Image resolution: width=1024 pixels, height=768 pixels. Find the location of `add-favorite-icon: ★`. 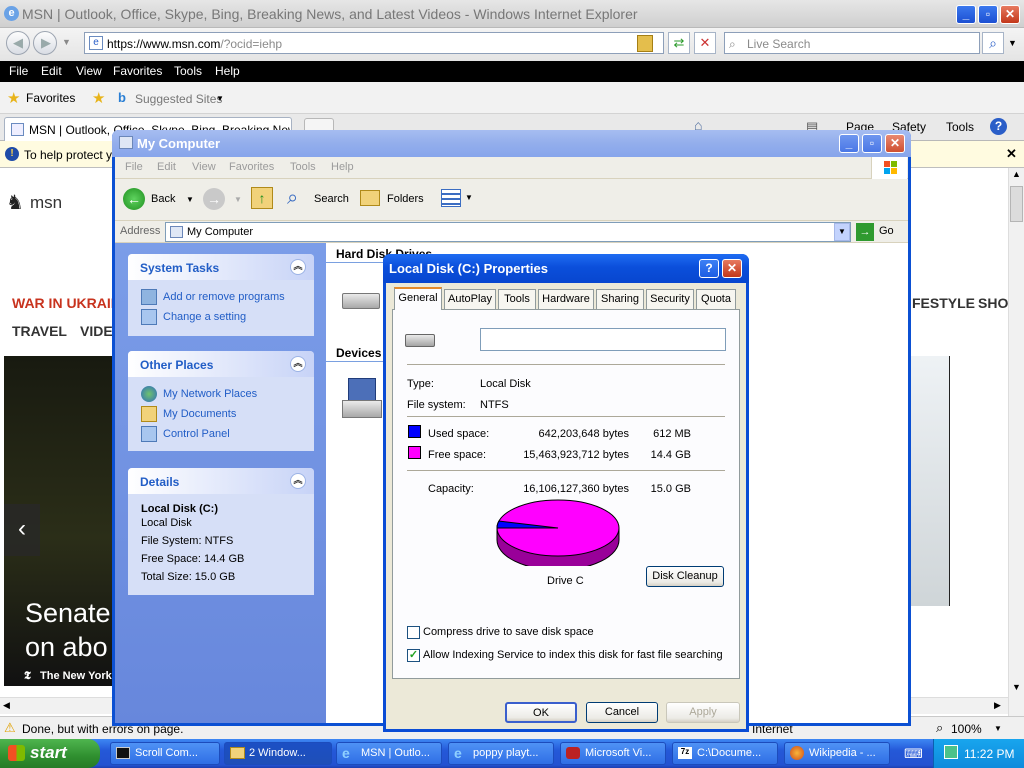

add-favorite-icon: ★ is located at coordinates (98, 98).